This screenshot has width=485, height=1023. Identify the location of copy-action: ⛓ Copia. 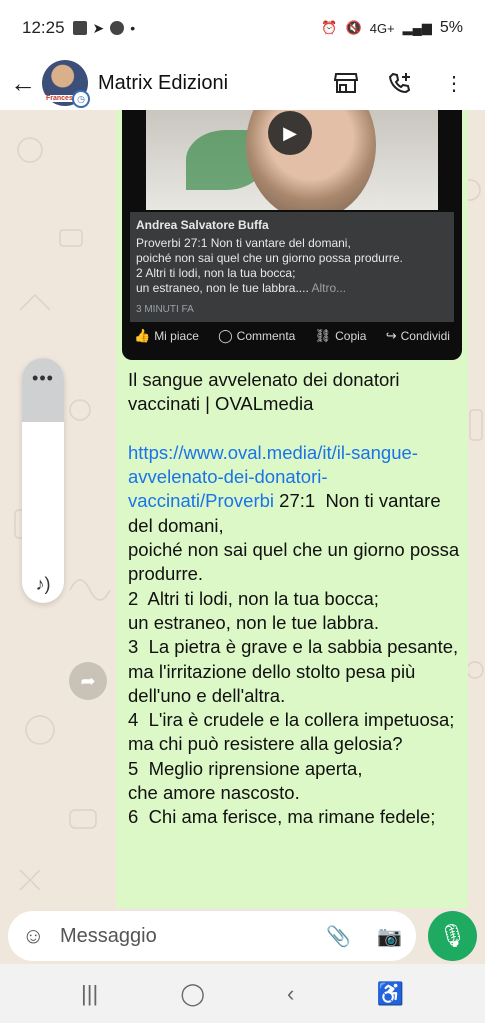
(341, 336).